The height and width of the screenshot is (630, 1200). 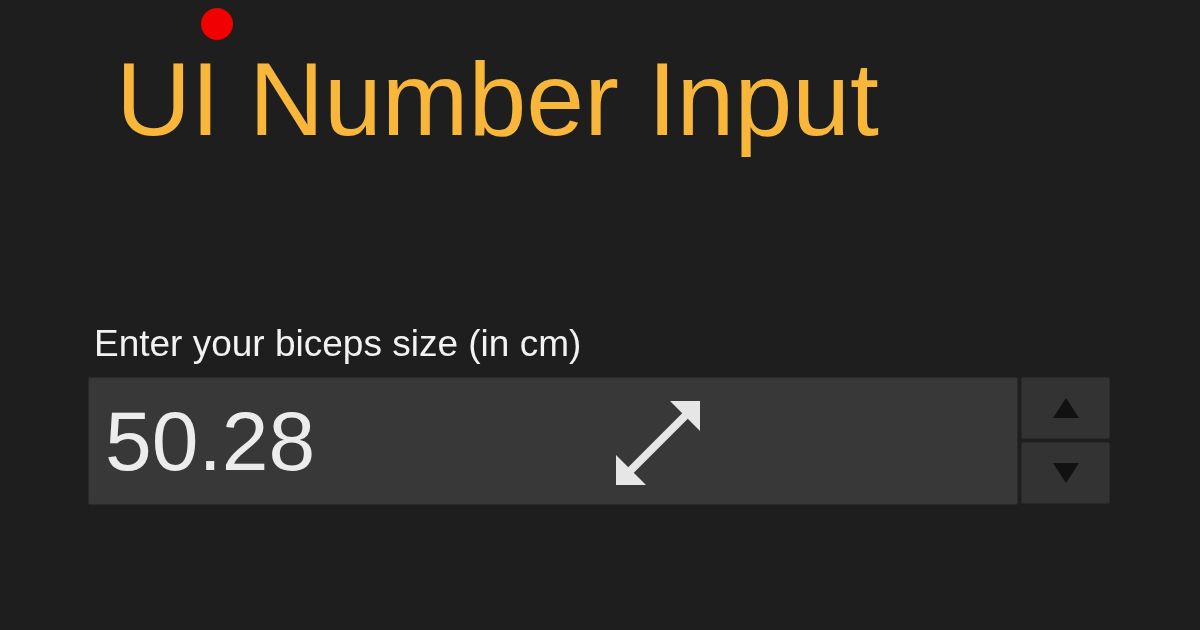 I want to click on up-triangle-icon, so click(x=1065, y=408).